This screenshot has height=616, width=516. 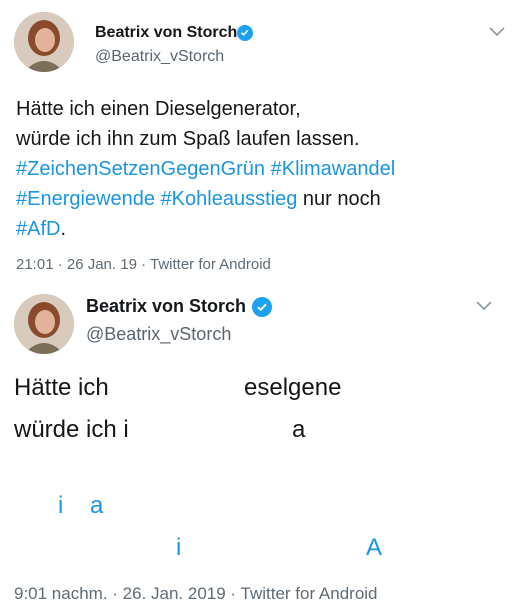 I want to click on hashtag-link: #Klimawandel, so click(x=333, y=169).